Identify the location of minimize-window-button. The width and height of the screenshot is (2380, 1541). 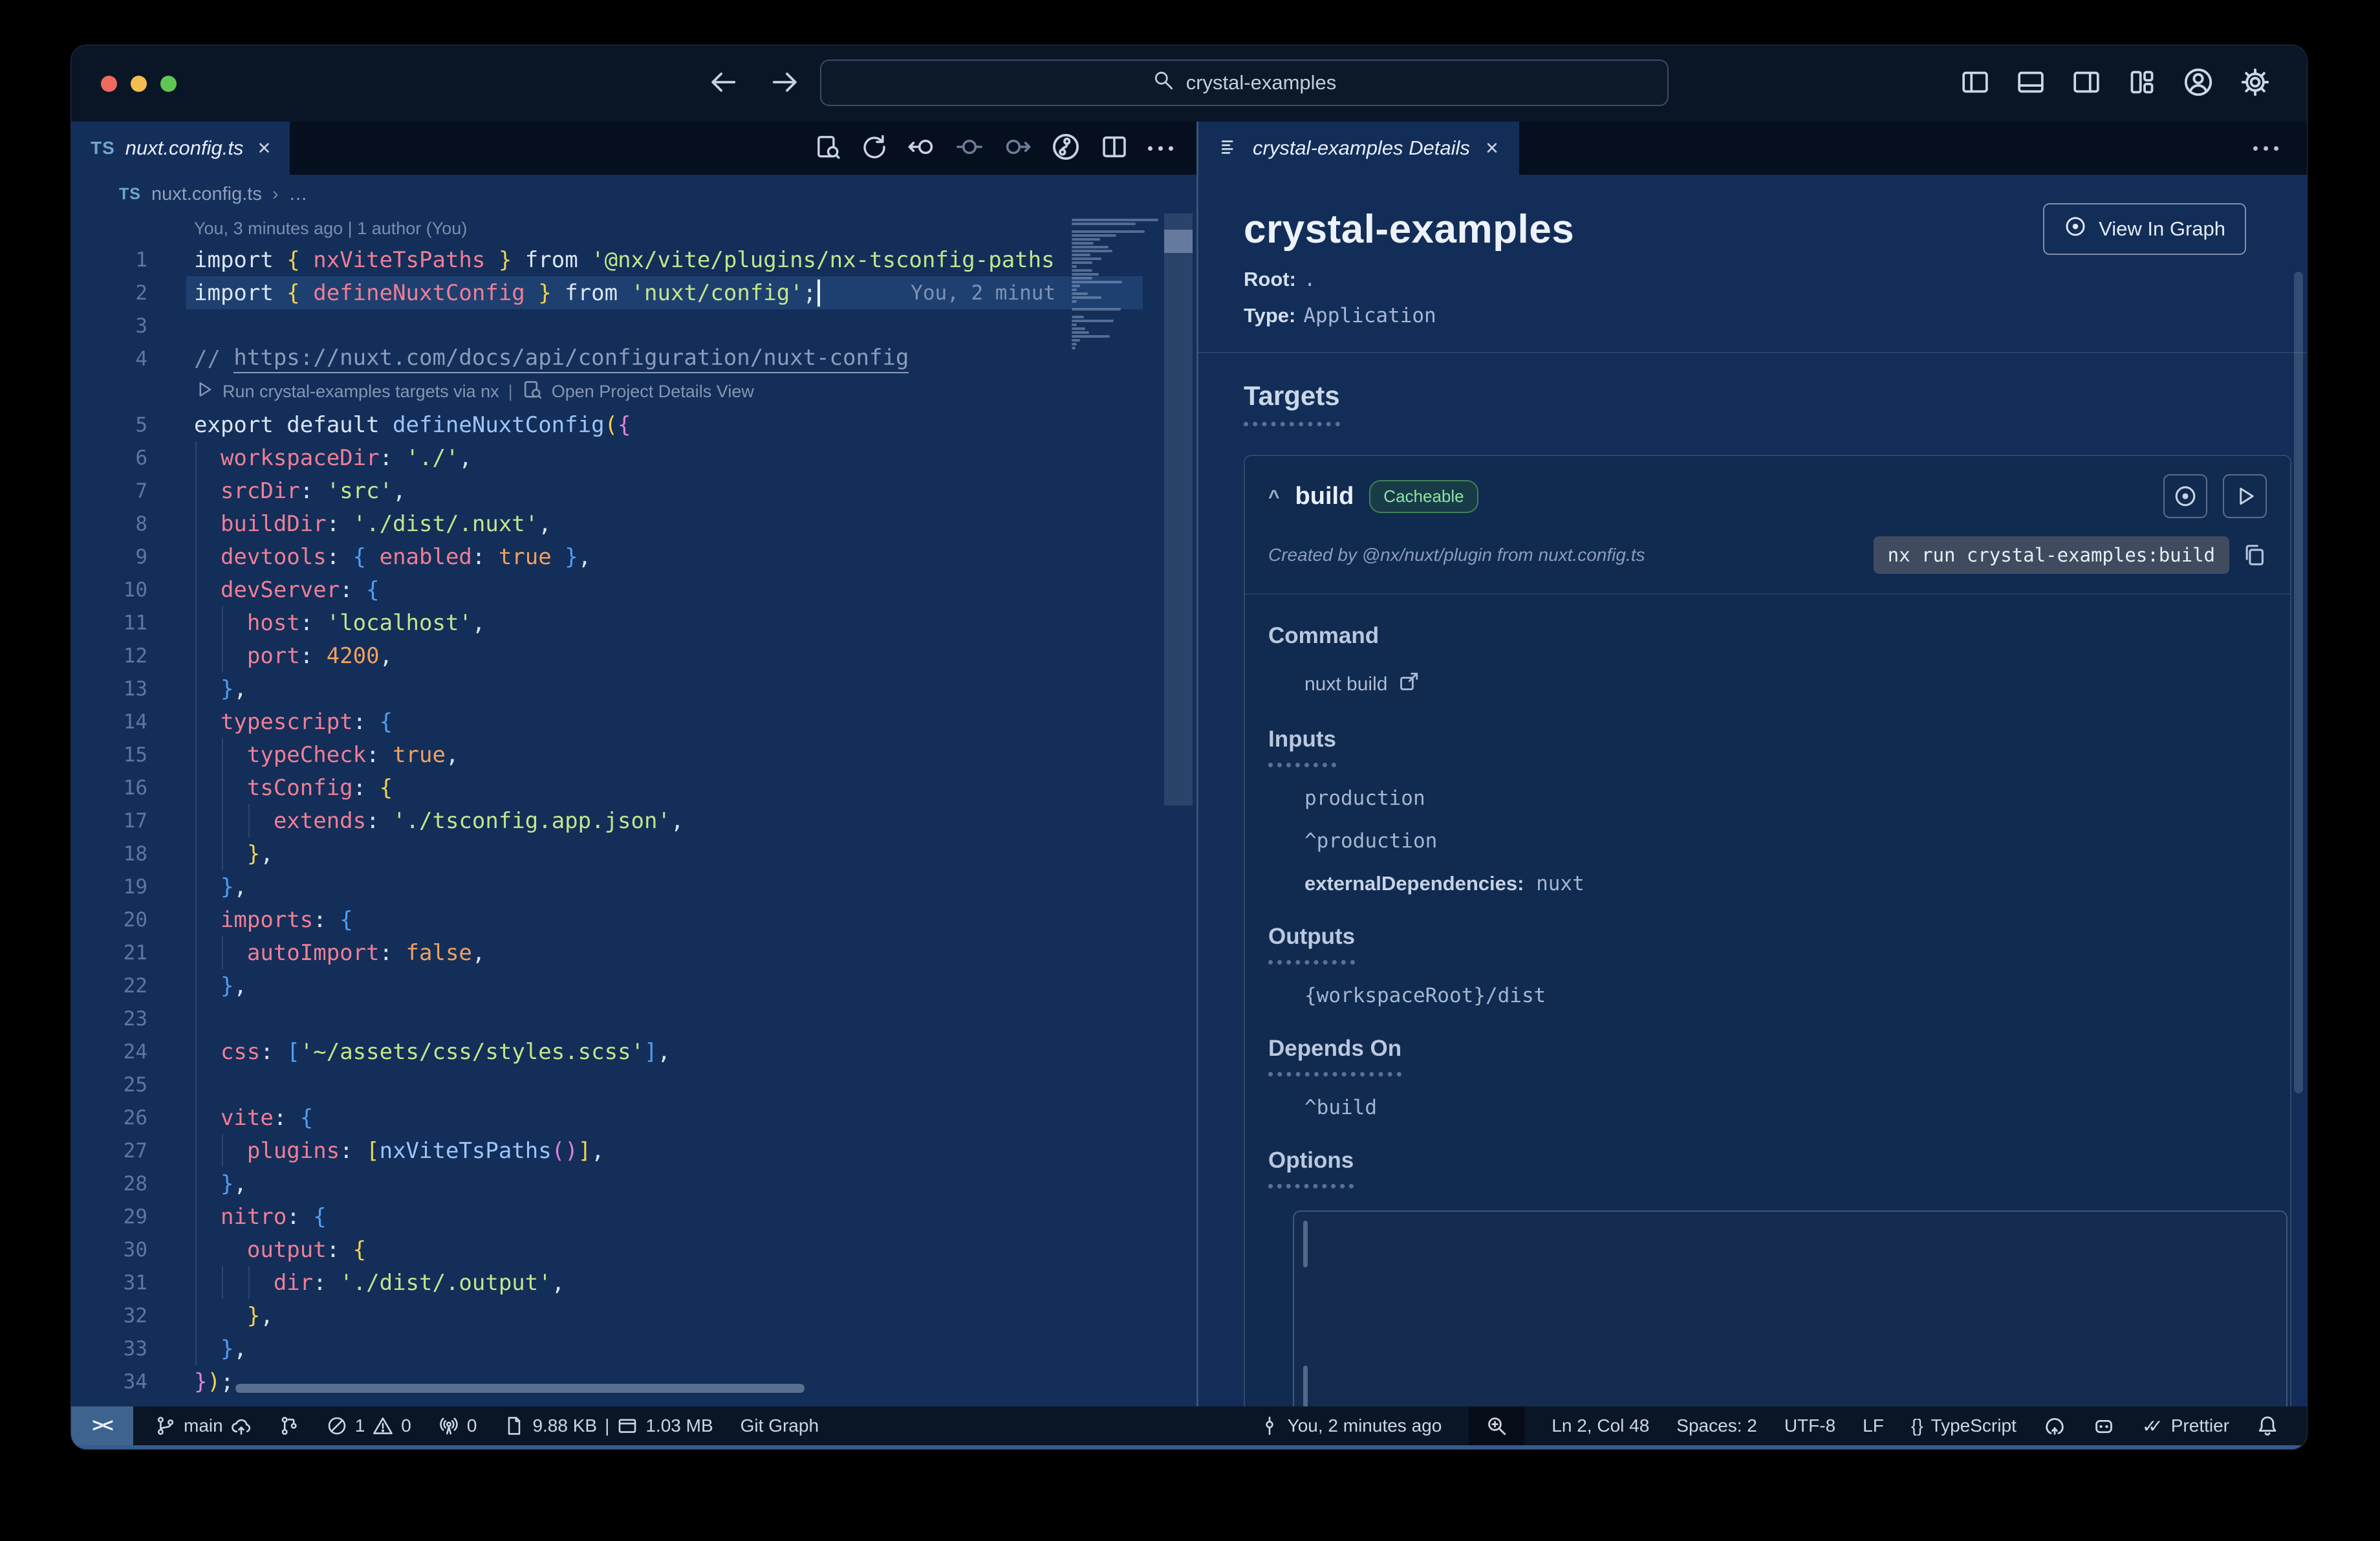
(139, 83).